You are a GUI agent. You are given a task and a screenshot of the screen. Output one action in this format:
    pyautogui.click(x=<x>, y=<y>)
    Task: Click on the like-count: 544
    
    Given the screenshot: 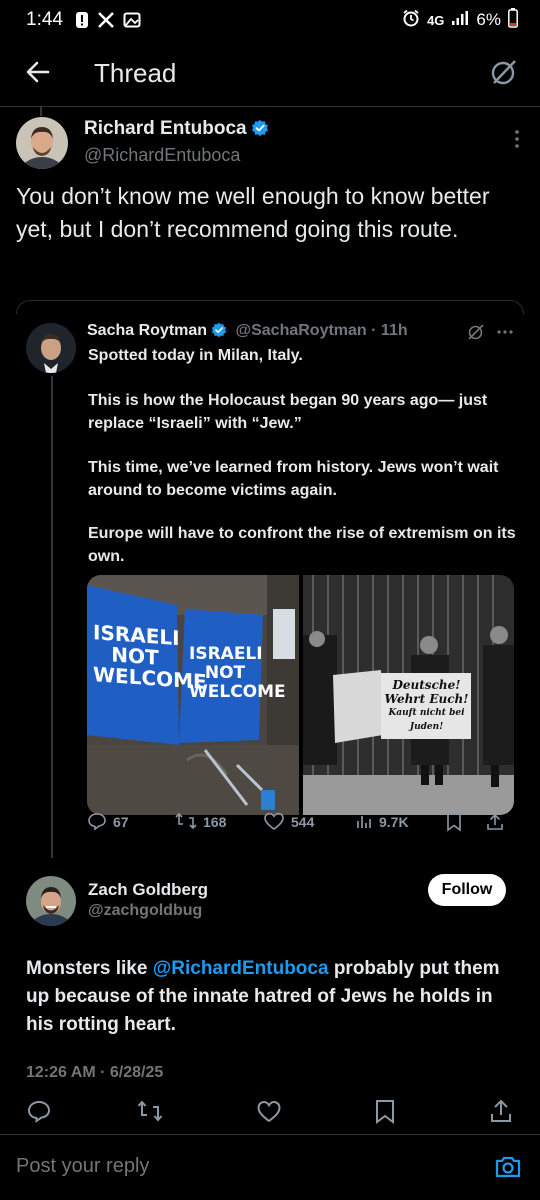 What is the action you would take?
    pyautogui.click(x=303, y=822)
    